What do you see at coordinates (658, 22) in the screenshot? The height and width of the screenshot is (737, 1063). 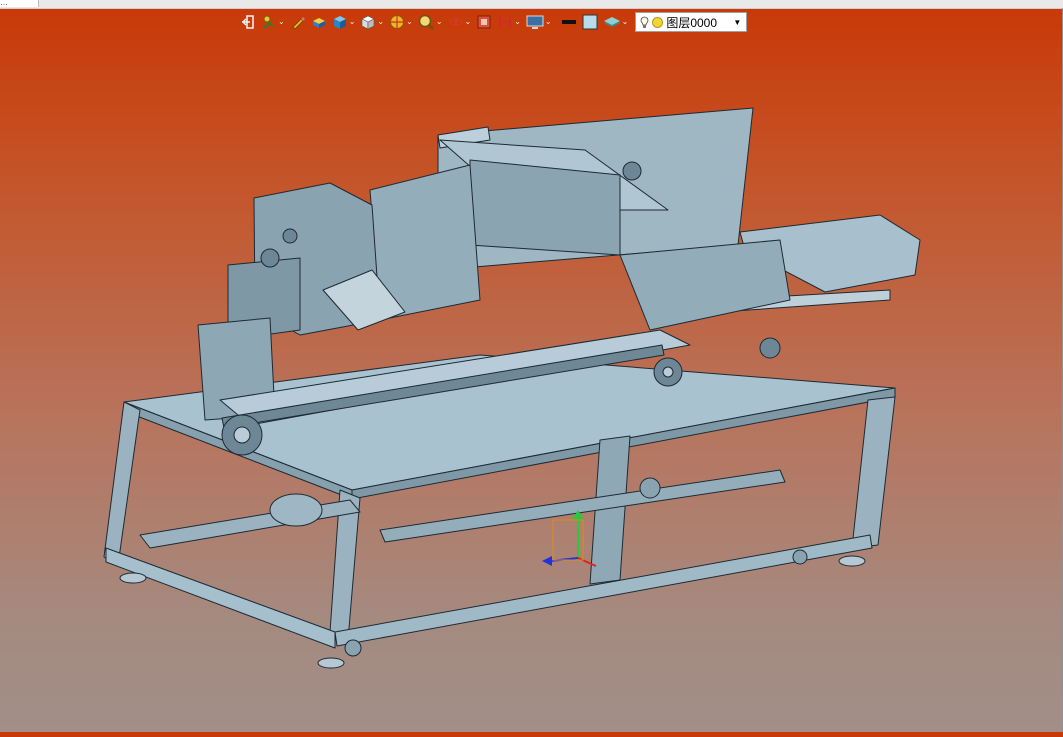 I see `layer-color-dot` at bounding box center [658, 22].